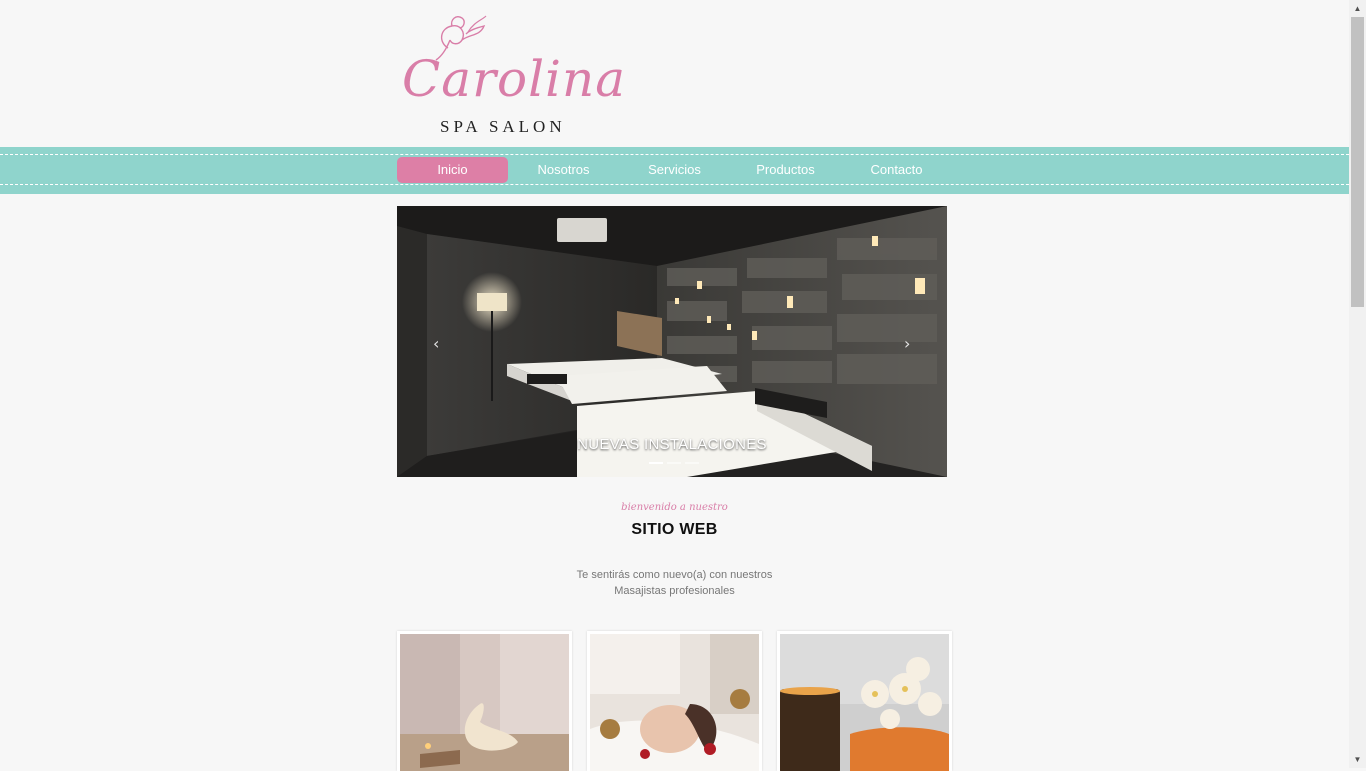 The height and width of the screenshot is (771, 1366). I want to click on logo: Carolina SPA SALON, so click(512, 74).